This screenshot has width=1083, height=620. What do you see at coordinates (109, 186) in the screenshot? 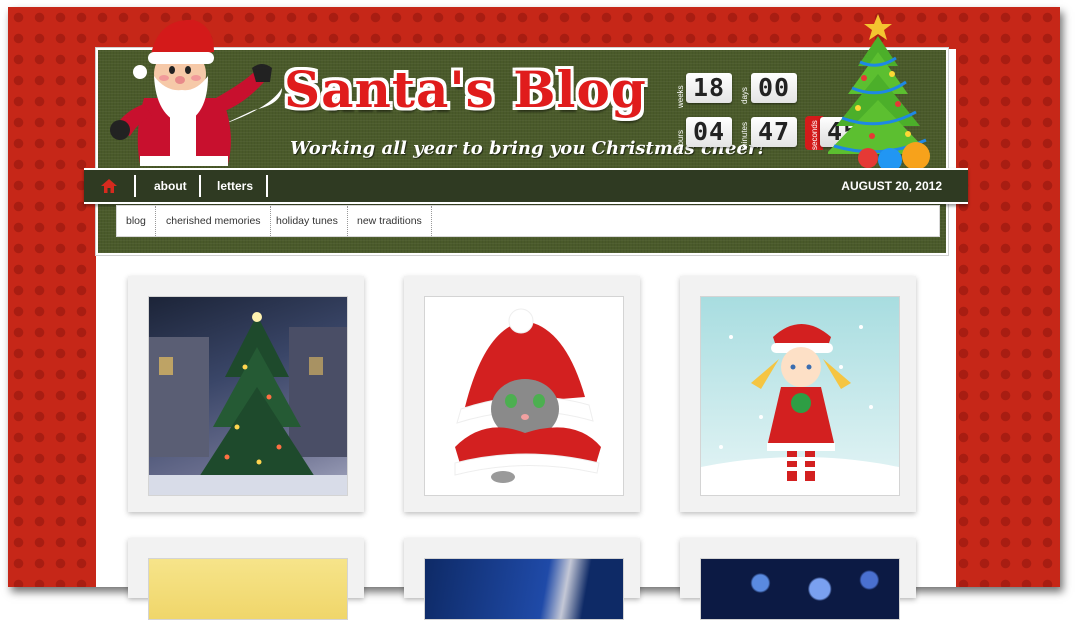
I see `home-icon` at bounding box center [109, 186].